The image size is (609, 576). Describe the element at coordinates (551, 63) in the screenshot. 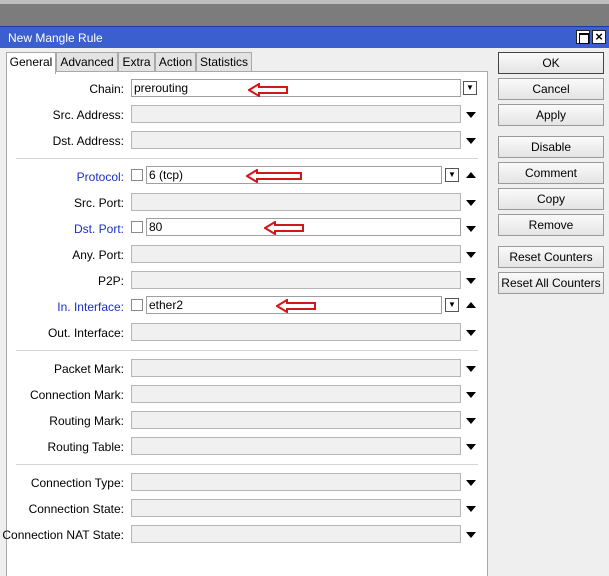

I see `ok-button: OK` at that location.